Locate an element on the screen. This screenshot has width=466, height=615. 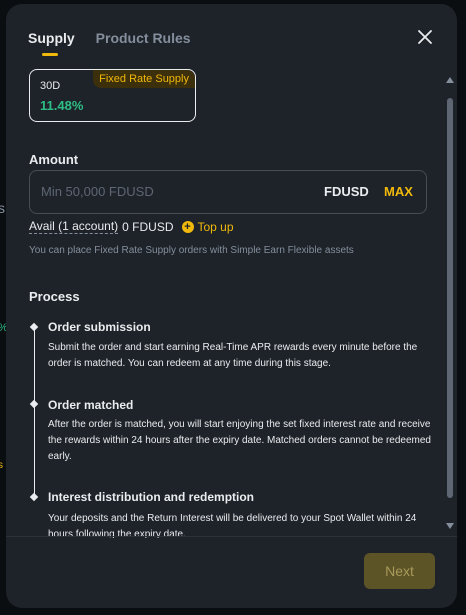
tab-product-rules: Product Rules is located at coordinates (143, 43).